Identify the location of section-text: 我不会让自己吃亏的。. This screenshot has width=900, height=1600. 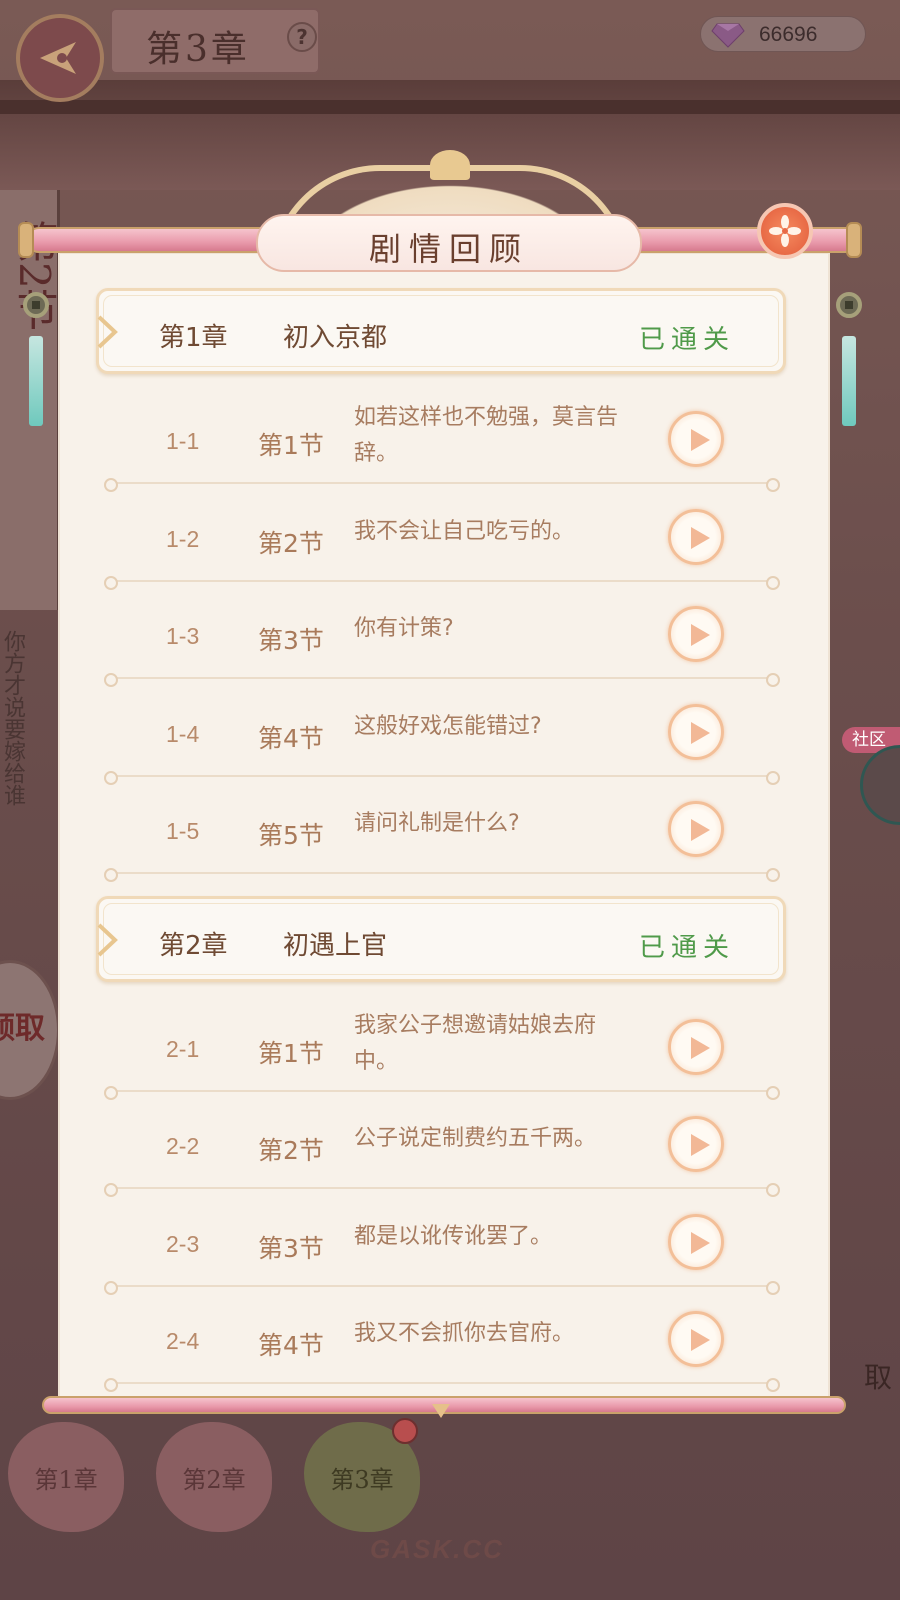
(464, 531).